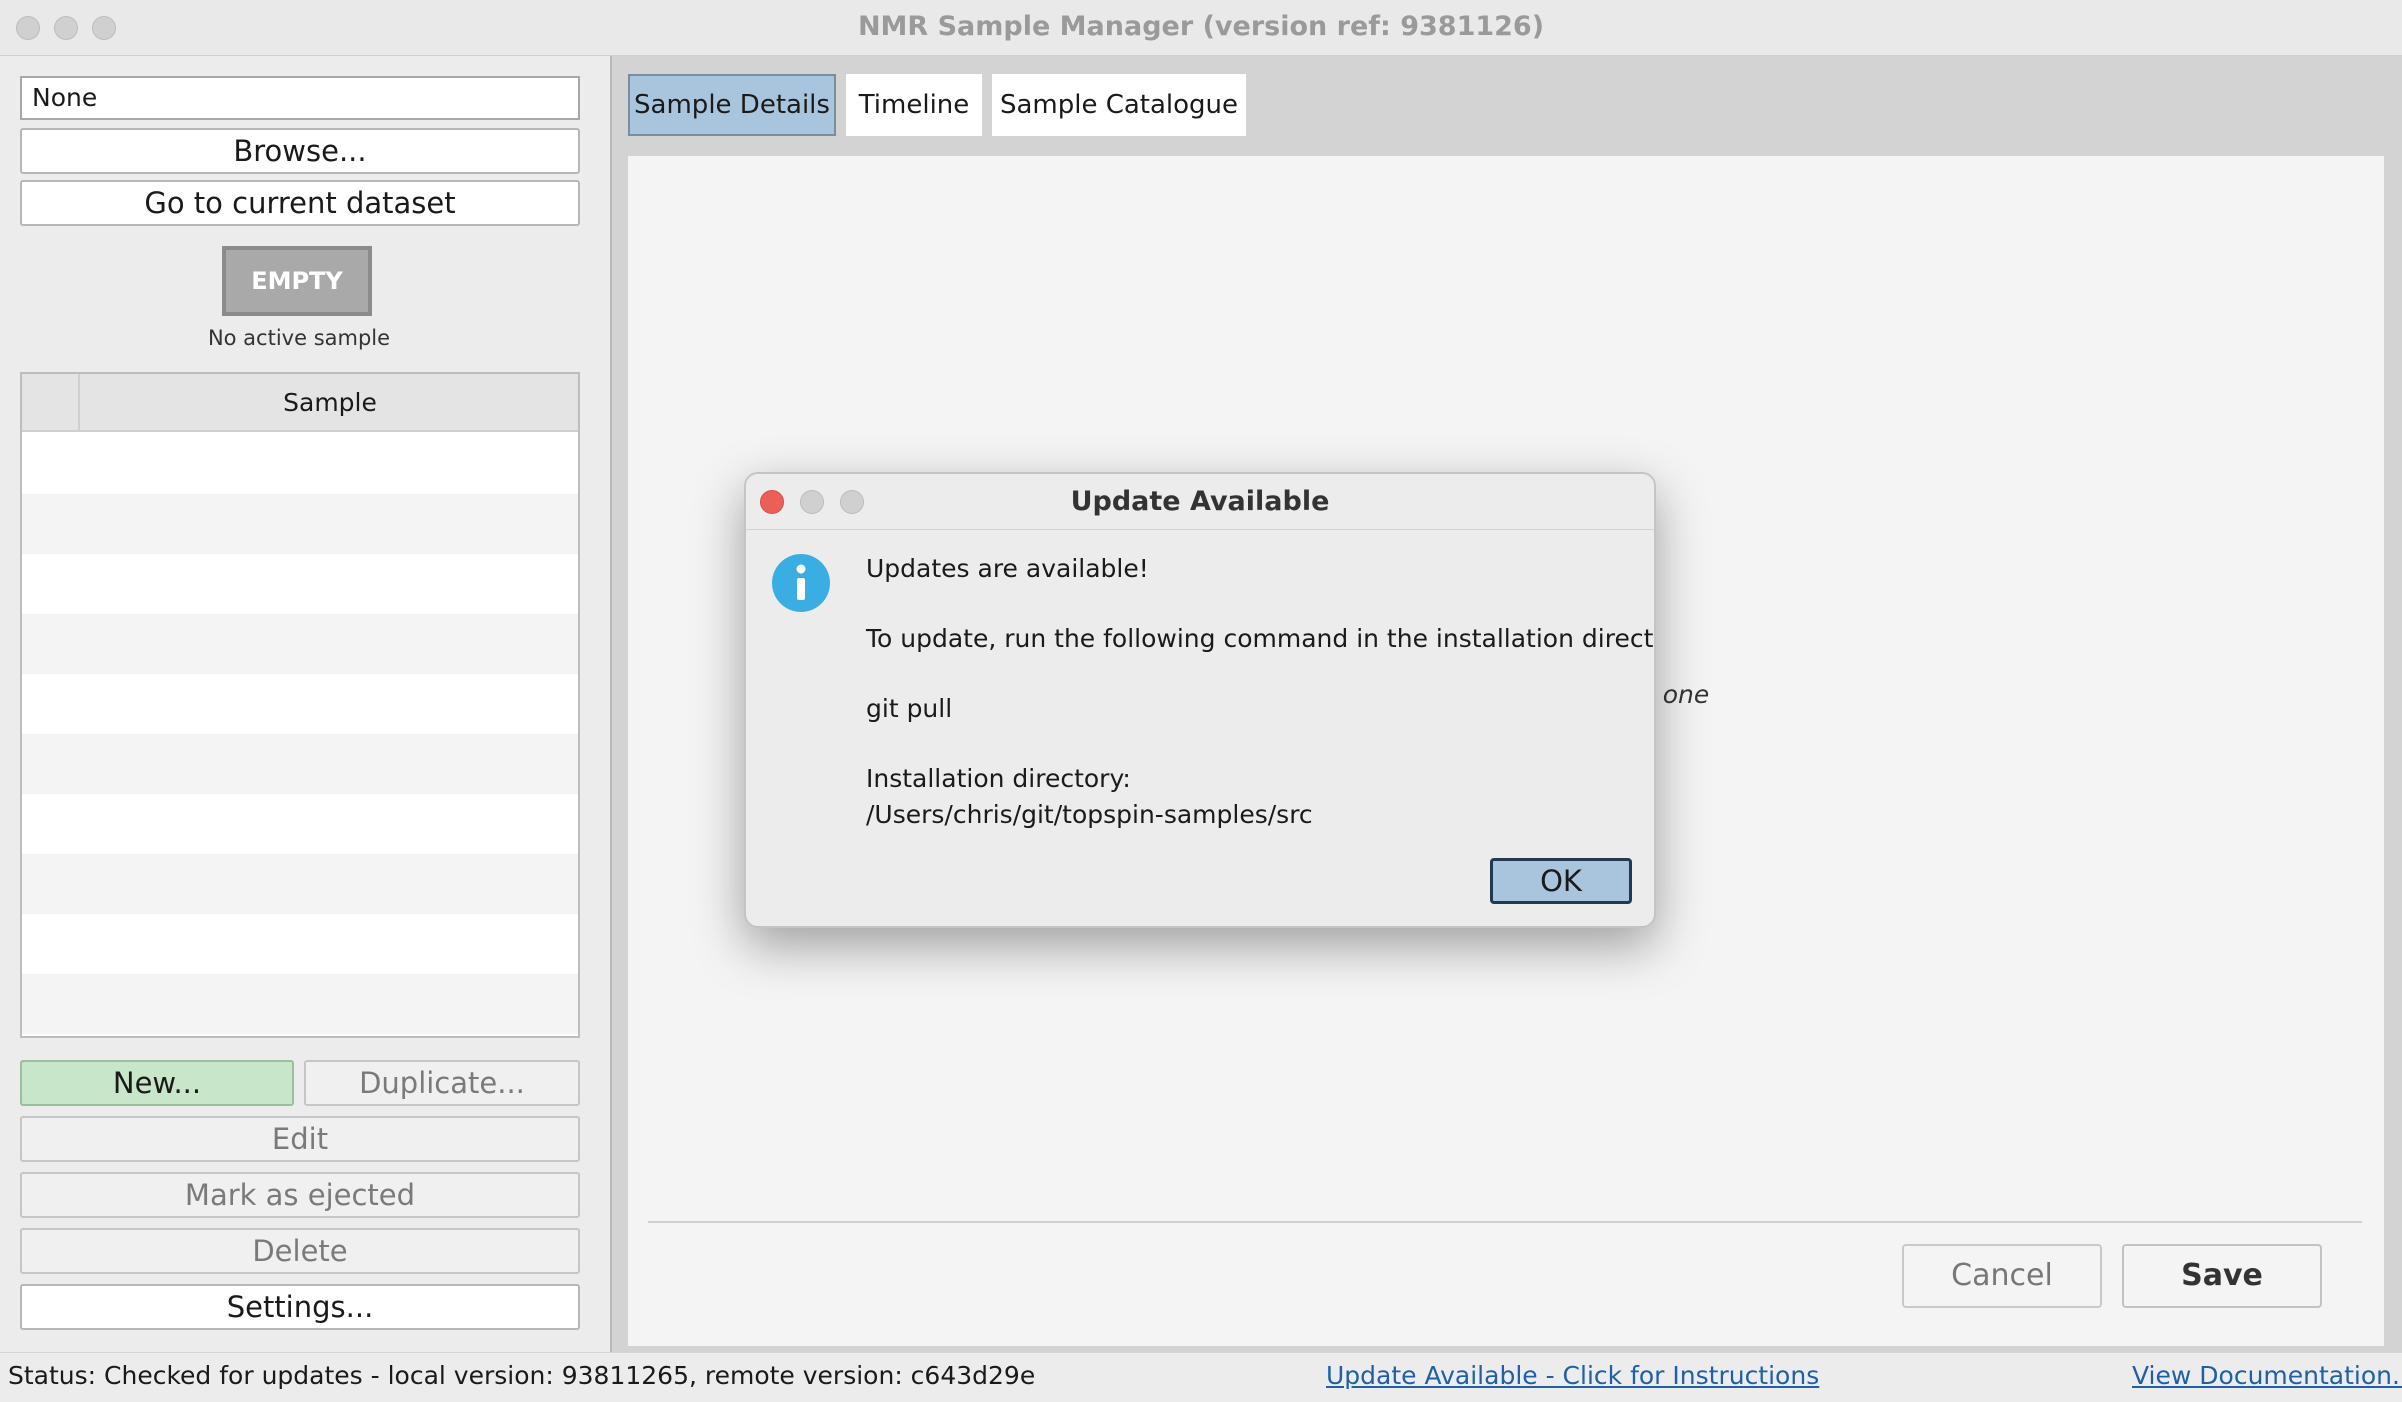 The height and width of the screenshot is (1402, 2402). Describe the element at coordinates (300, 98) in the screenshot. I see `dataset-field: None` at that location.